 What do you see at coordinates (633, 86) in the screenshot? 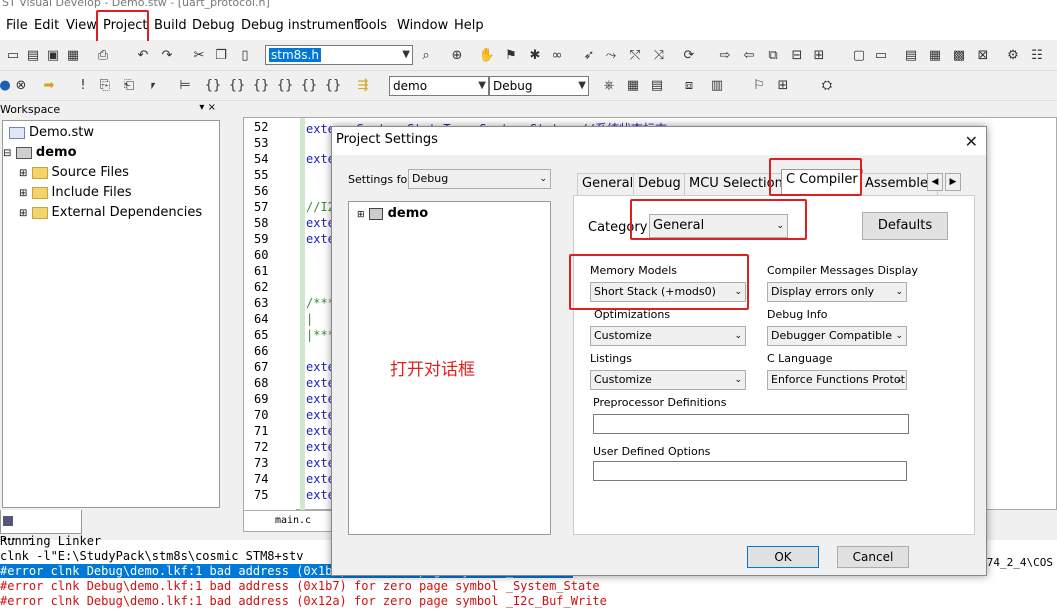
I see `build-icon: ▦` at bounding box center [633, 86].